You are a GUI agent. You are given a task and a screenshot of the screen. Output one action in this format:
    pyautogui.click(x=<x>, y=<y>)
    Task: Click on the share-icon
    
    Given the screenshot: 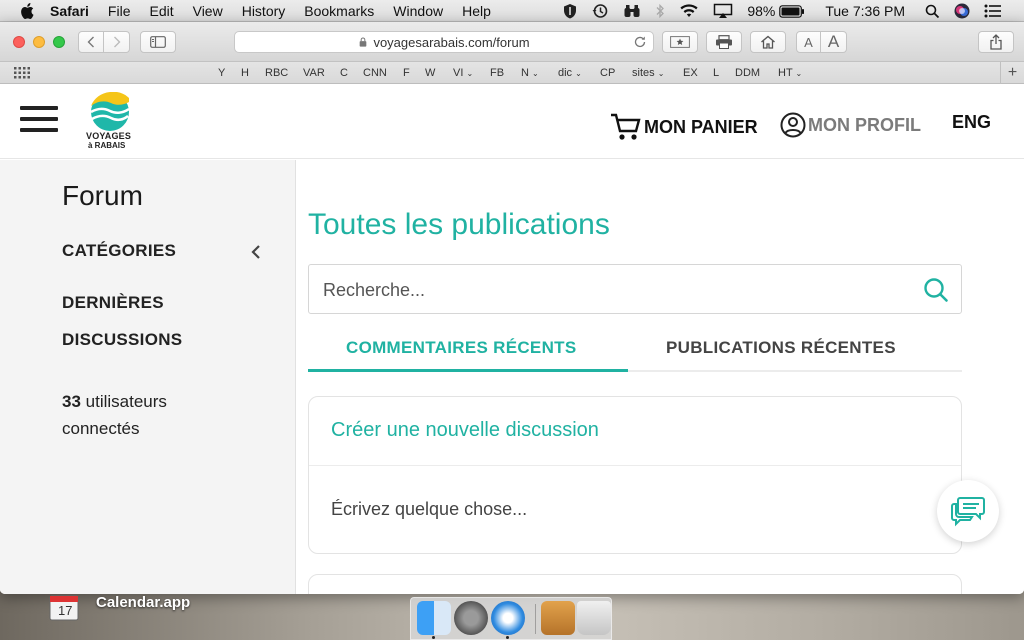 What is the action you would take?
    pyautogui.click(x=996, y=42)
    